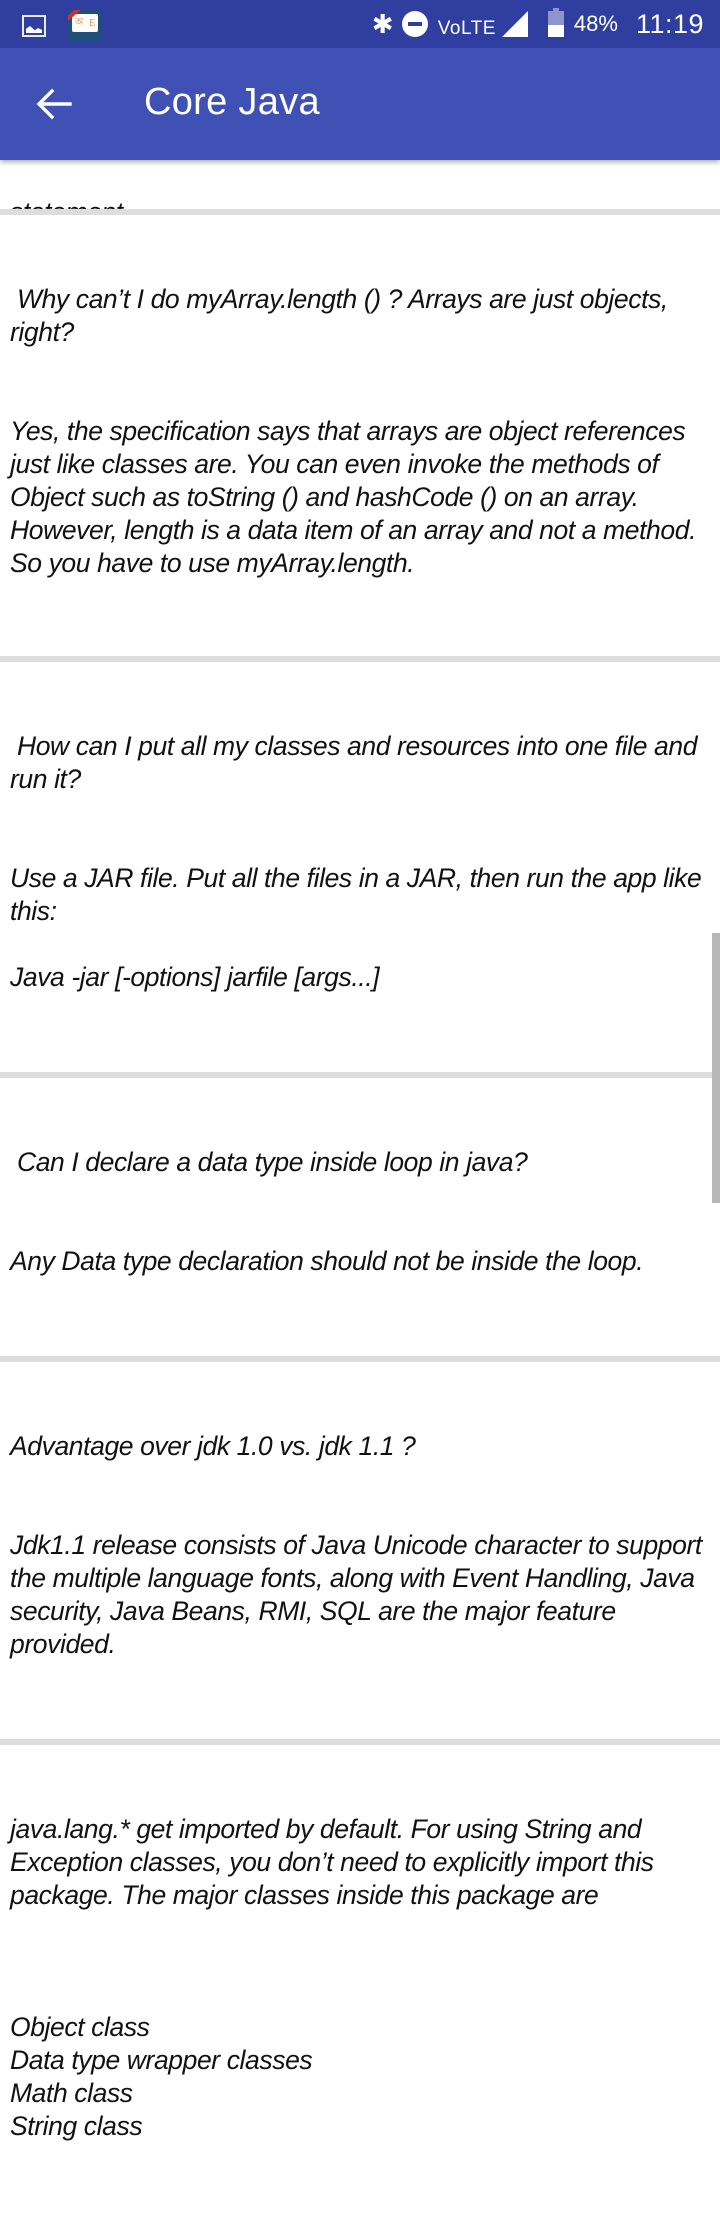 Image resolution: width=720 pixels, height=2221 pixels. Describe the element at coordinates (85, 26) in the screenshot. I see `app-notification-icon: অ E` at that location.